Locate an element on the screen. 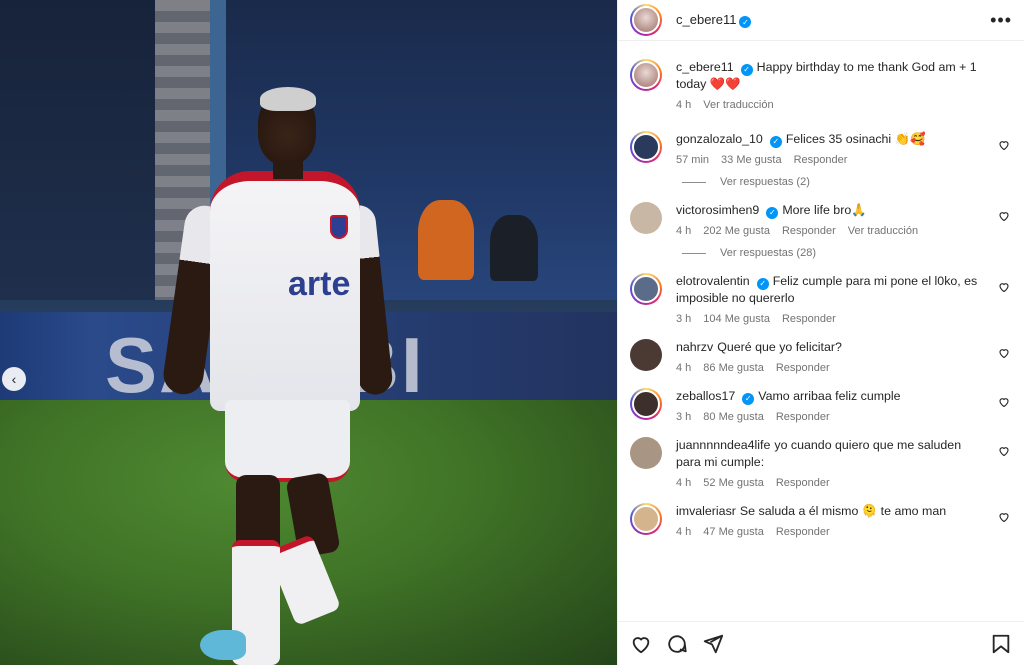 Image resolution: width=1024 pixels, height=665 pixels. comment-text: victorosimhen9 ✓ More life bro🙏 is located at coordinates (831, 210).